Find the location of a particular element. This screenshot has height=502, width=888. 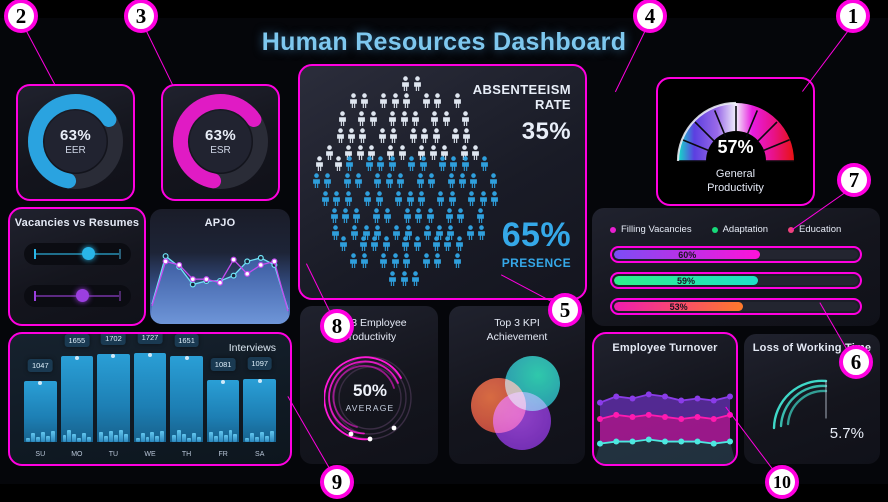

productivity-label-line1: General is located at coordinates (735, 174).